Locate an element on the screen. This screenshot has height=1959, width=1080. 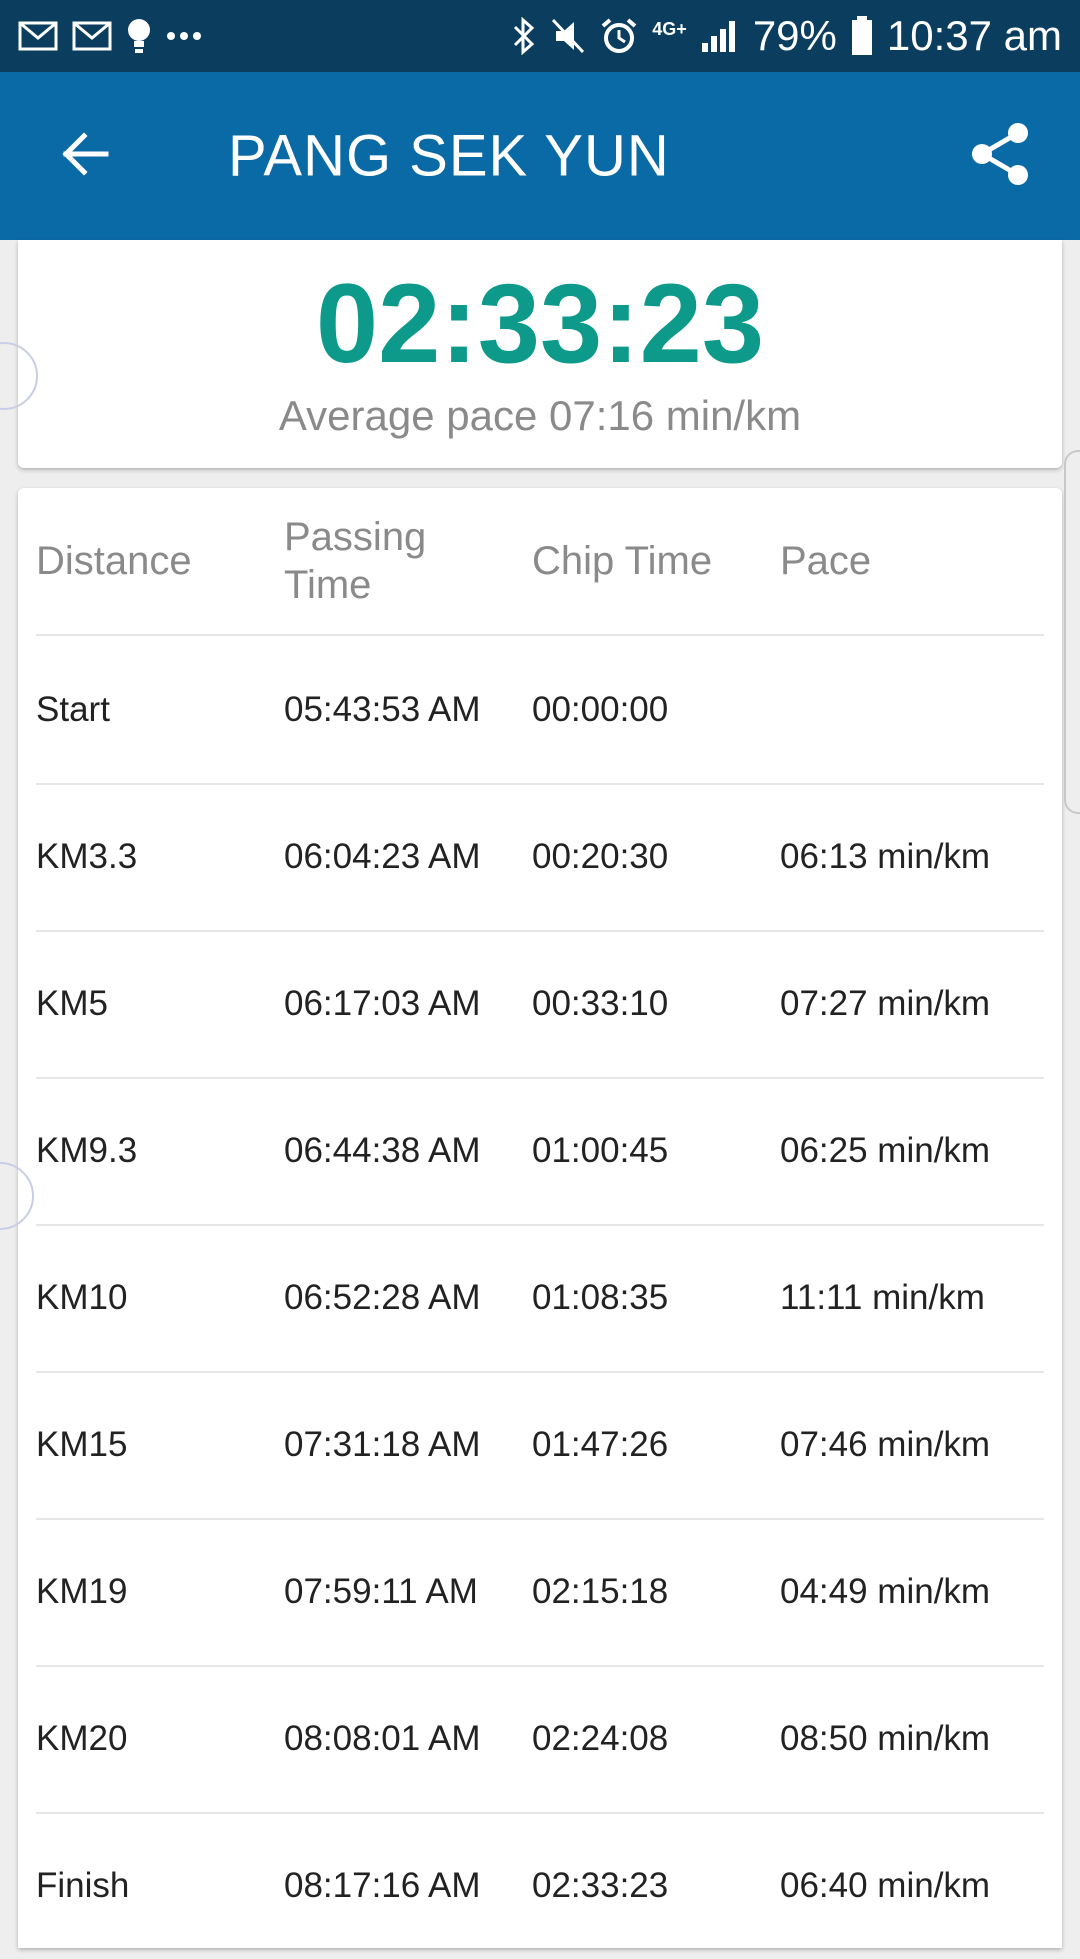
table-row: KM20 08:08:01 AM 02:24:08 08:50 min/km is located at coordinates (540, 1739).